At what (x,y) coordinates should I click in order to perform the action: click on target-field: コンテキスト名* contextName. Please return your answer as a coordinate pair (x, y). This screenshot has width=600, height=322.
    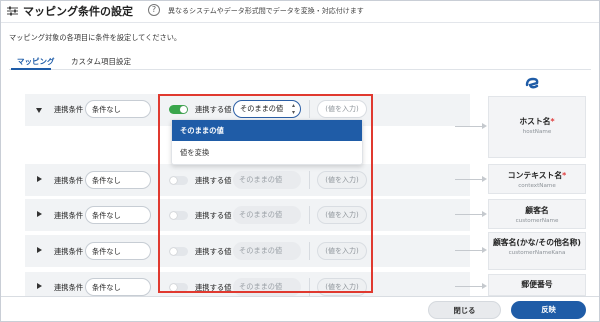
    Looking at the image, I should click on (537, 179).